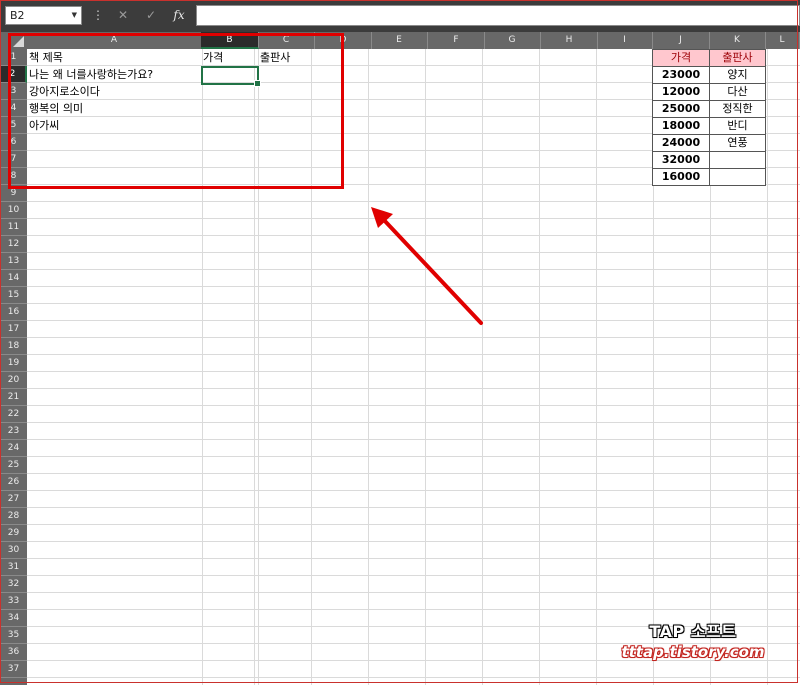 This screenshot has height=685, width=800. What do you see at coordinates (693, 631) in the screenshot?
I see `watermark-title: TAP 소프트` at bounding box center [693, 631].